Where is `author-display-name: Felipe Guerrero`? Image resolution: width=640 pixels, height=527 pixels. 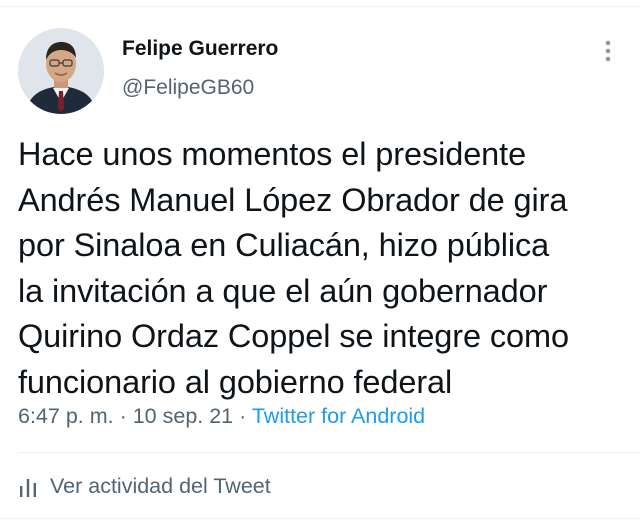 author-display-name: Felipe Guerrero is located at coordinates (200, 49).